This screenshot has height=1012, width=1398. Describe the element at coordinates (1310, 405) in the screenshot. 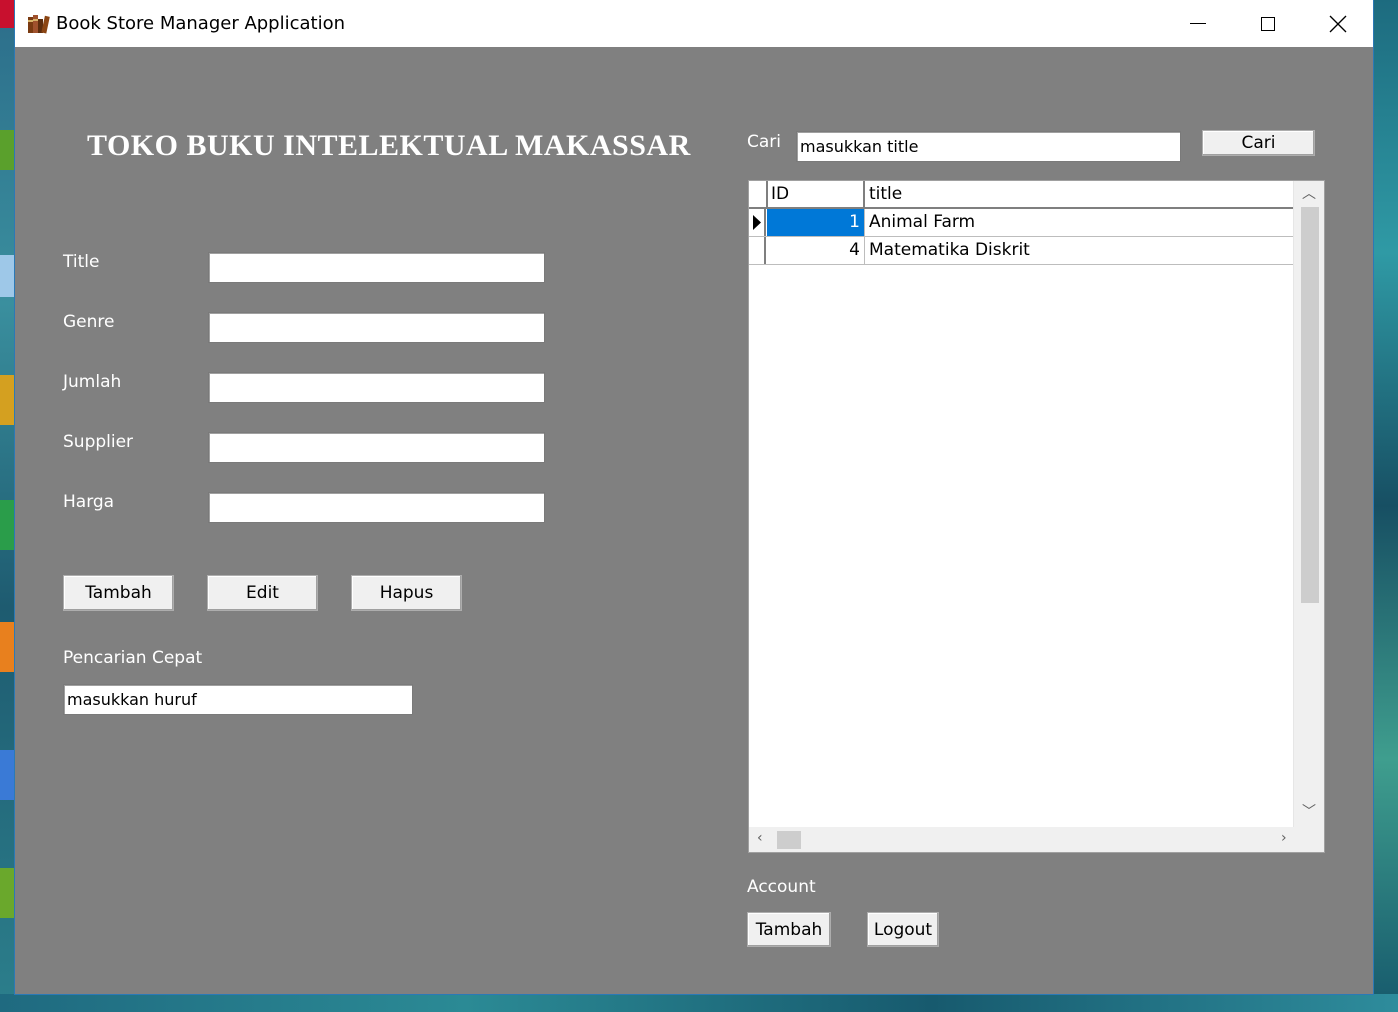

I see `vertical-scroll-thumb` at that location.